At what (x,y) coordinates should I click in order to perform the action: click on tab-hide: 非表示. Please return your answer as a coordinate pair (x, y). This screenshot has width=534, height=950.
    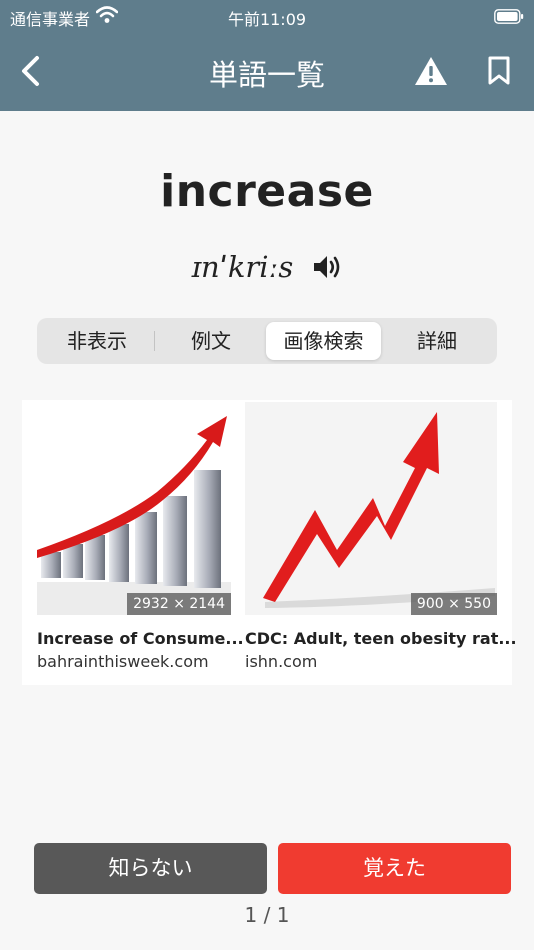
    Looking at the image, I should click on (97, 341).